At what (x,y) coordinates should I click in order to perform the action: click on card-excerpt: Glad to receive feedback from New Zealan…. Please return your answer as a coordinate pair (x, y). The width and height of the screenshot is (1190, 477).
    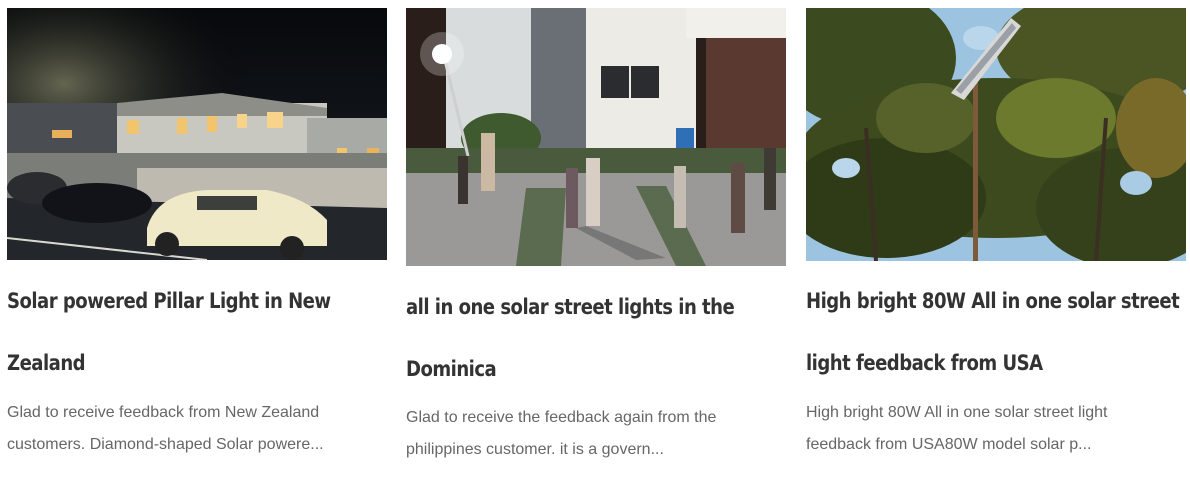
    Looking at the image, I should click on (165, 428).